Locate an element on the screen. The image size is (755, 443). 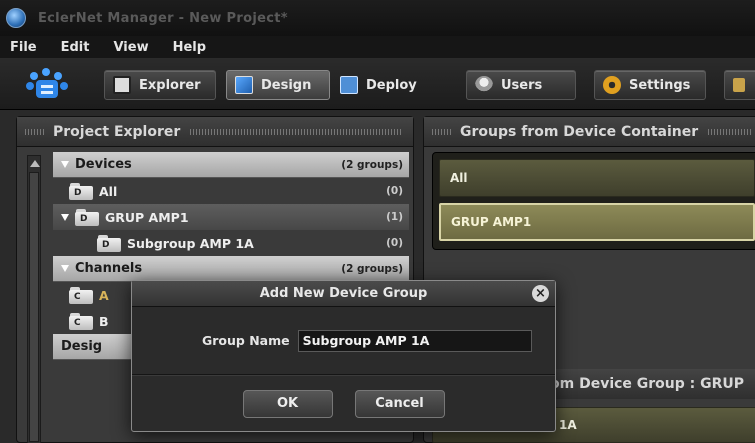
deploy-icon is located at coordinates (349, 85).